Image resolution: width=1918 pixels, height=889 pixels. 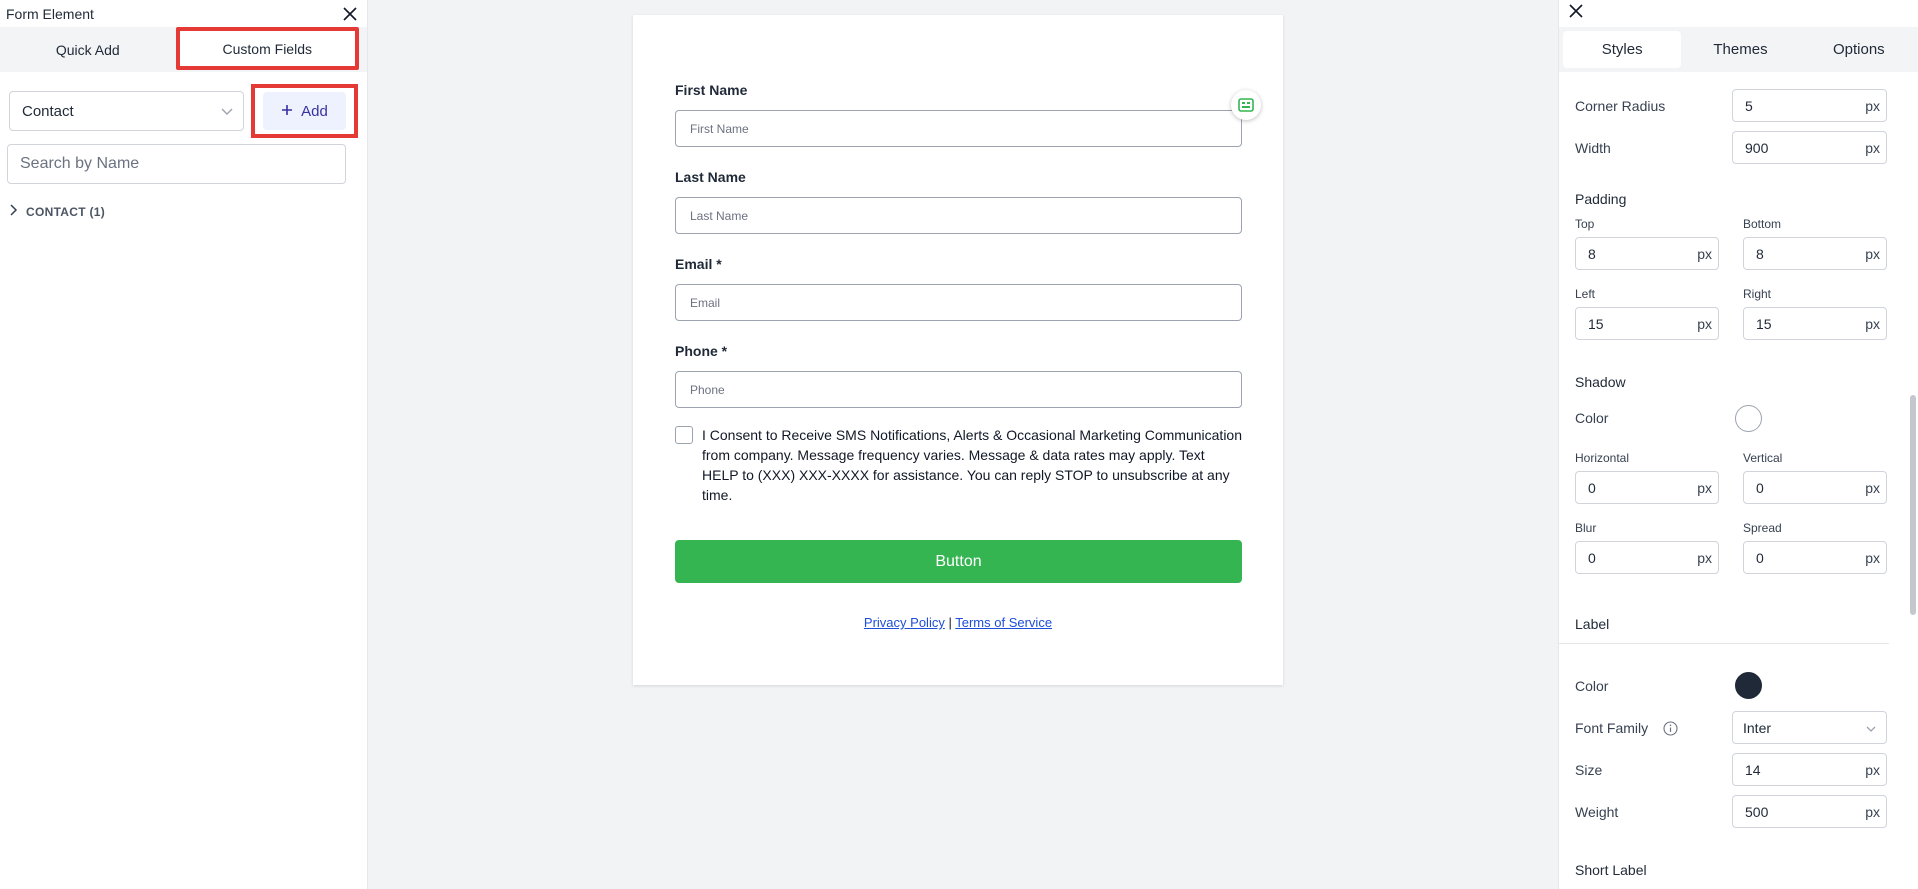 What do you see at coordinates (1589, 770) in the screenshot?
I see `size-label: Size` at bounding box center [1589, 770].